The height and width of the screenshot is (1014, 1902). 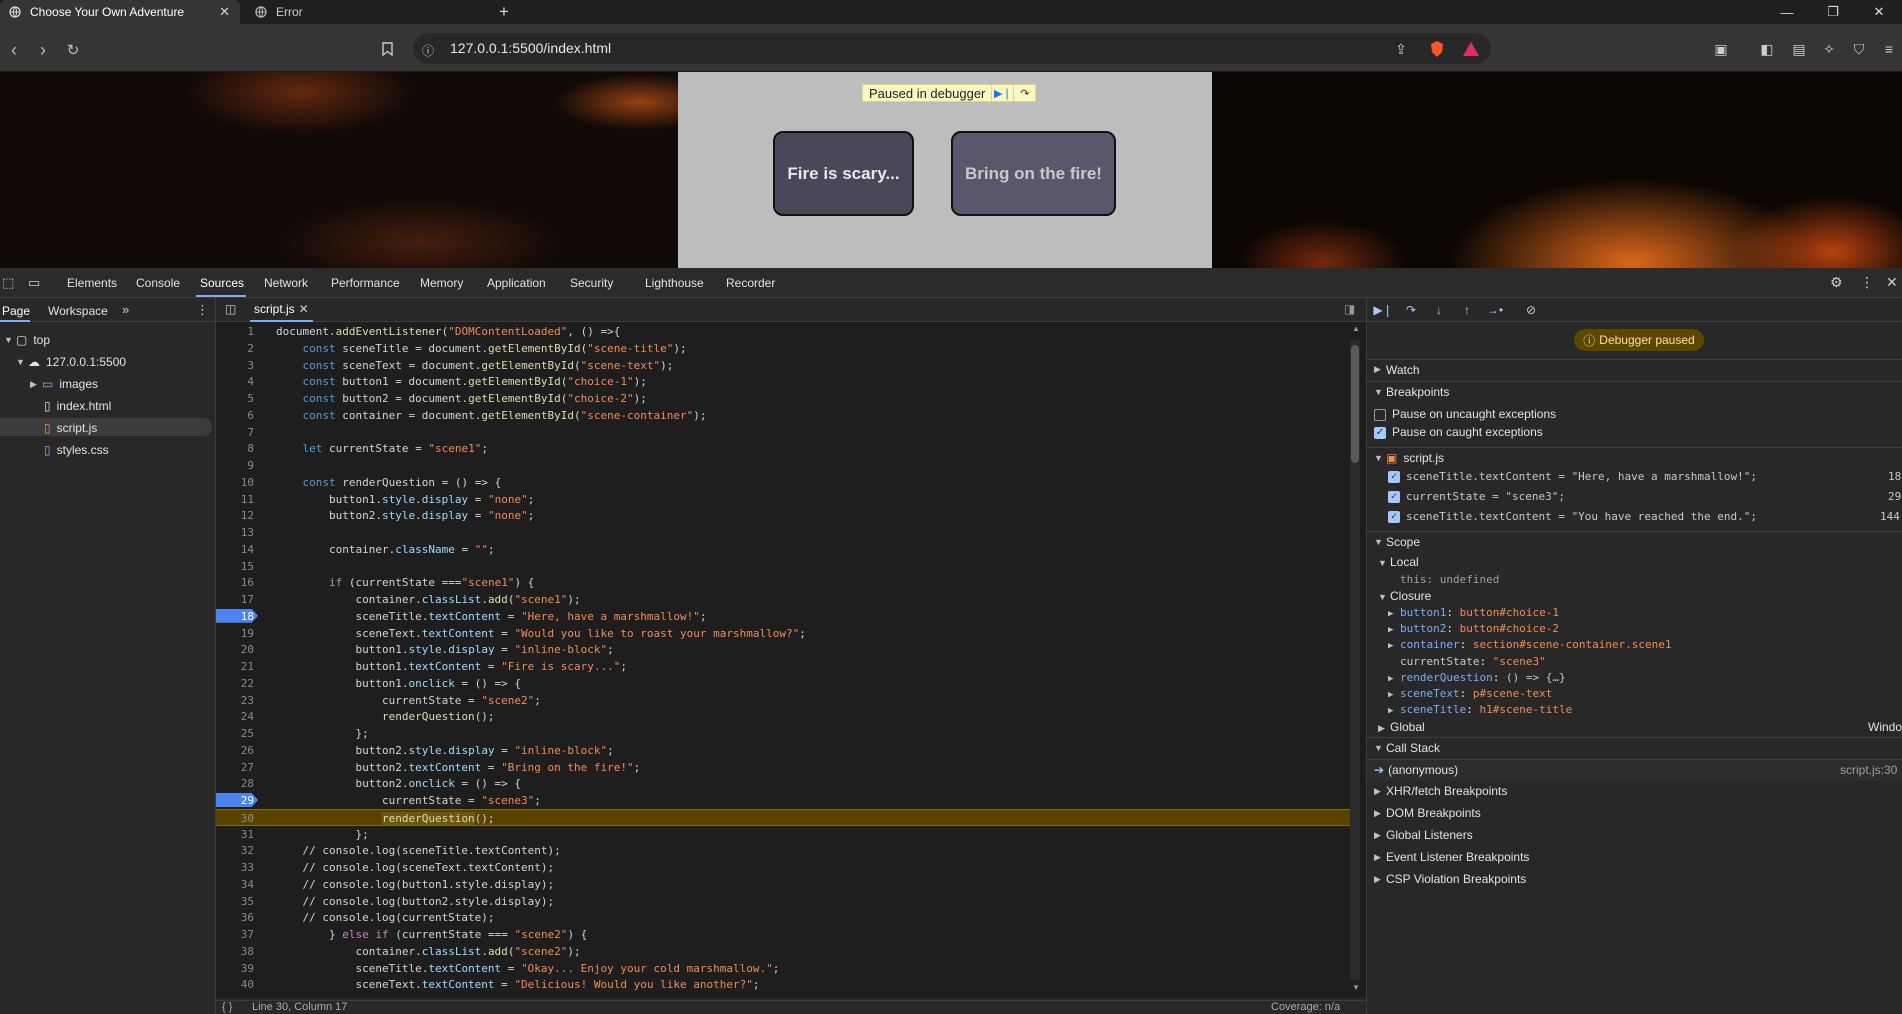 What do you see at coordinates (1634, 813) in the screenshot?
I see `section-dom-breakpoints: ▶ DOM Breakpoints` at bounding box center [1634, 813].